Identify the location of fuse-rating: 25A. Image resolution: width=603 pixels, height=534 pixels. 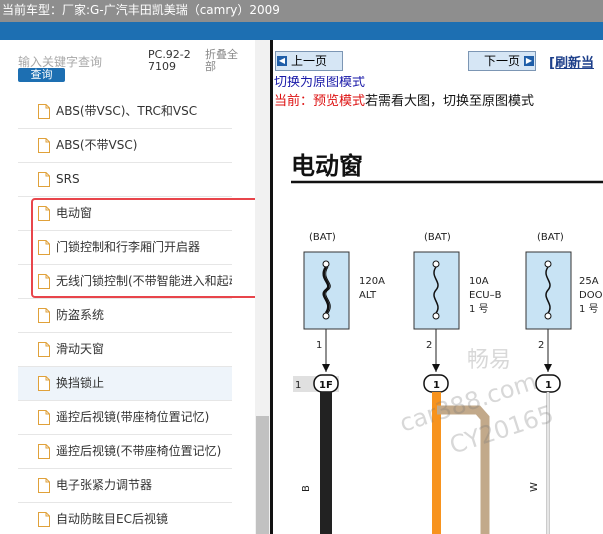
(589, 281).